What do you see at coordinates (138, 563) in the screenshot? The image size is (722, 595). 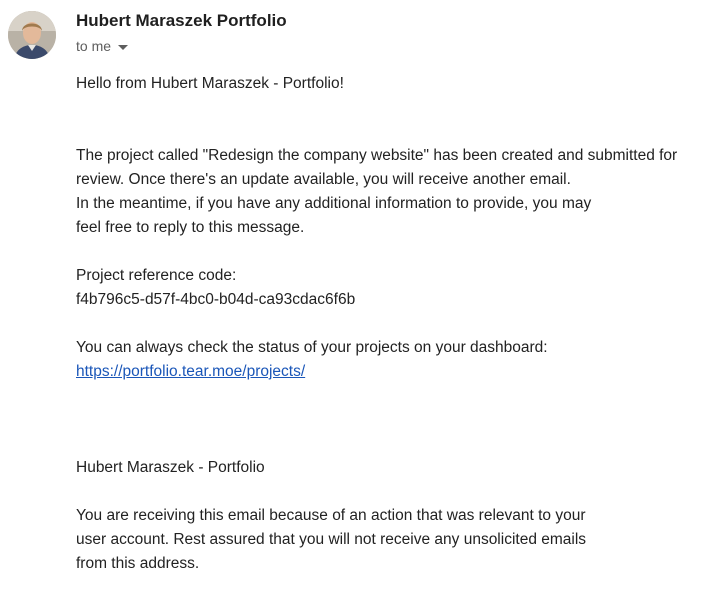 I see `footer-line: from this address.` at bounding box center [138, 563].